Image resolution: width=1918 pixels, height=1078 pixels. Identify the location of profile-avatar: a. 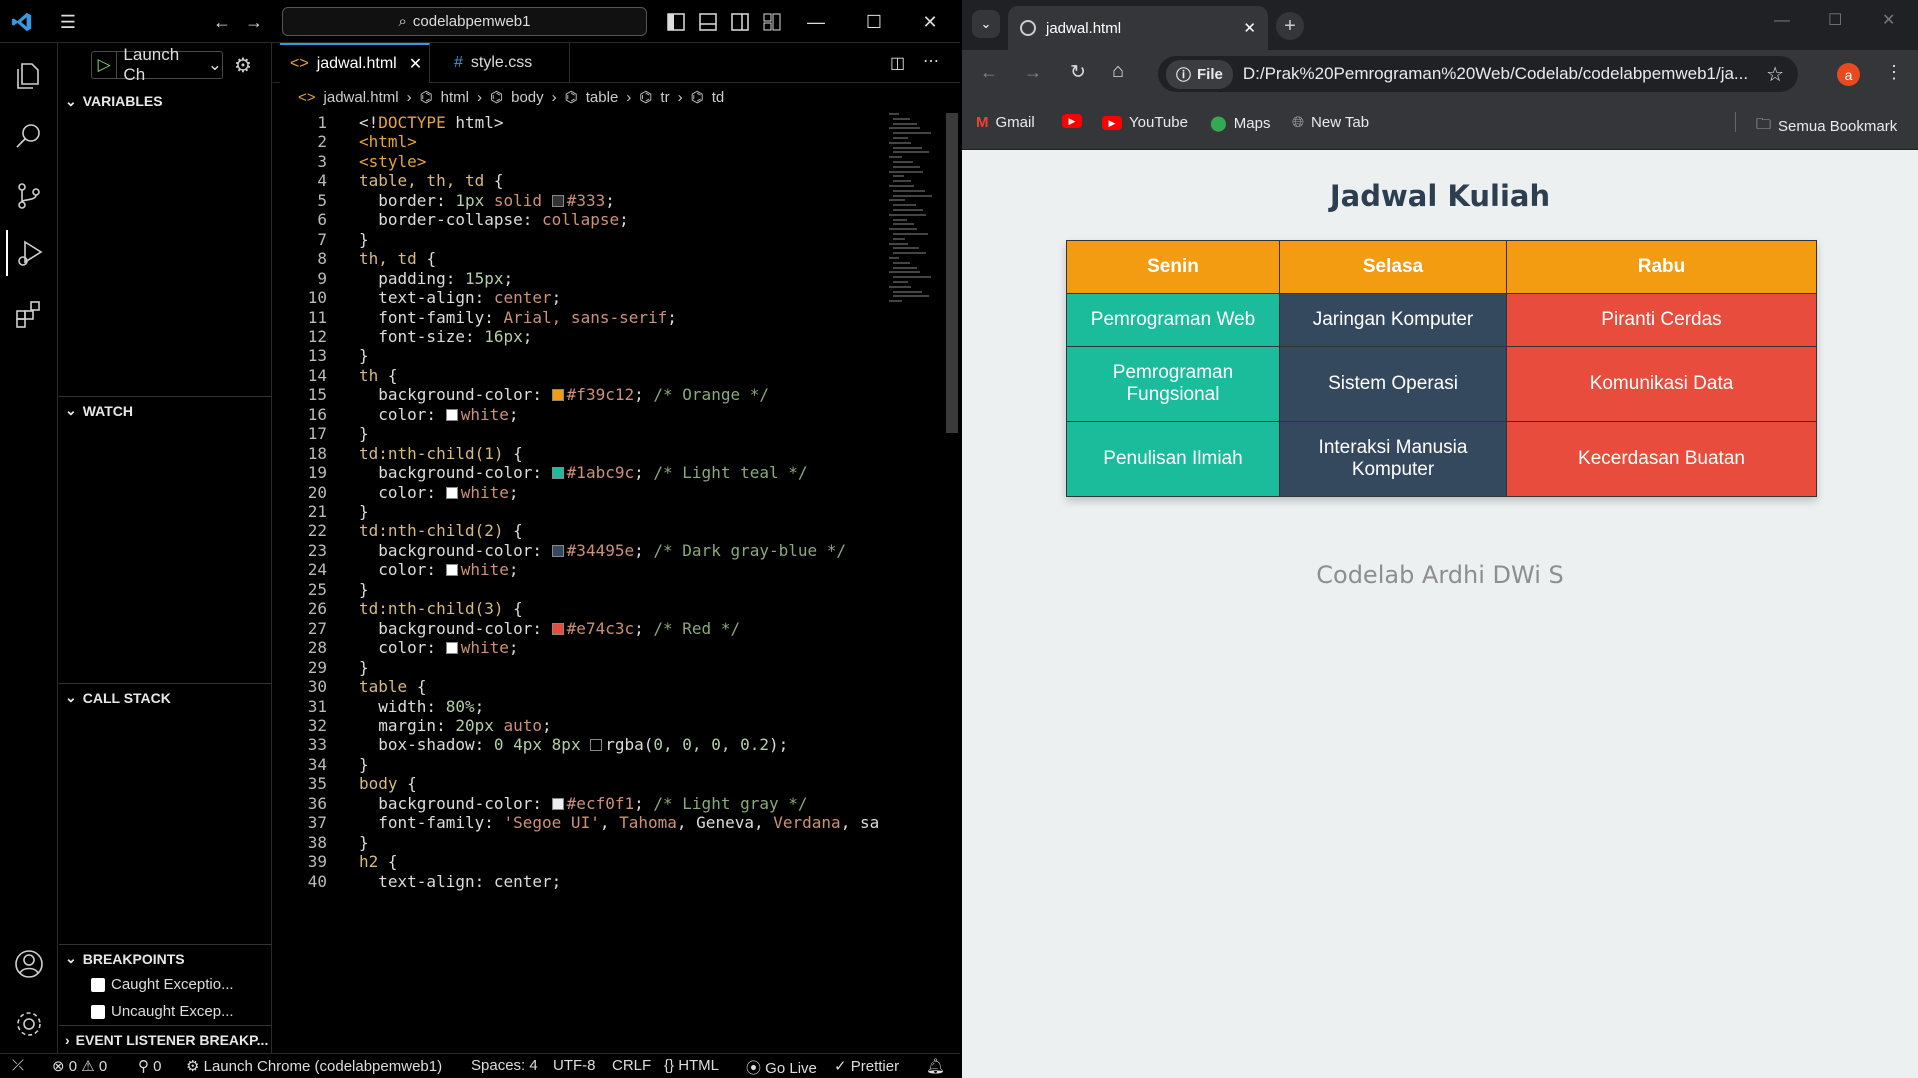
(1848, 74).